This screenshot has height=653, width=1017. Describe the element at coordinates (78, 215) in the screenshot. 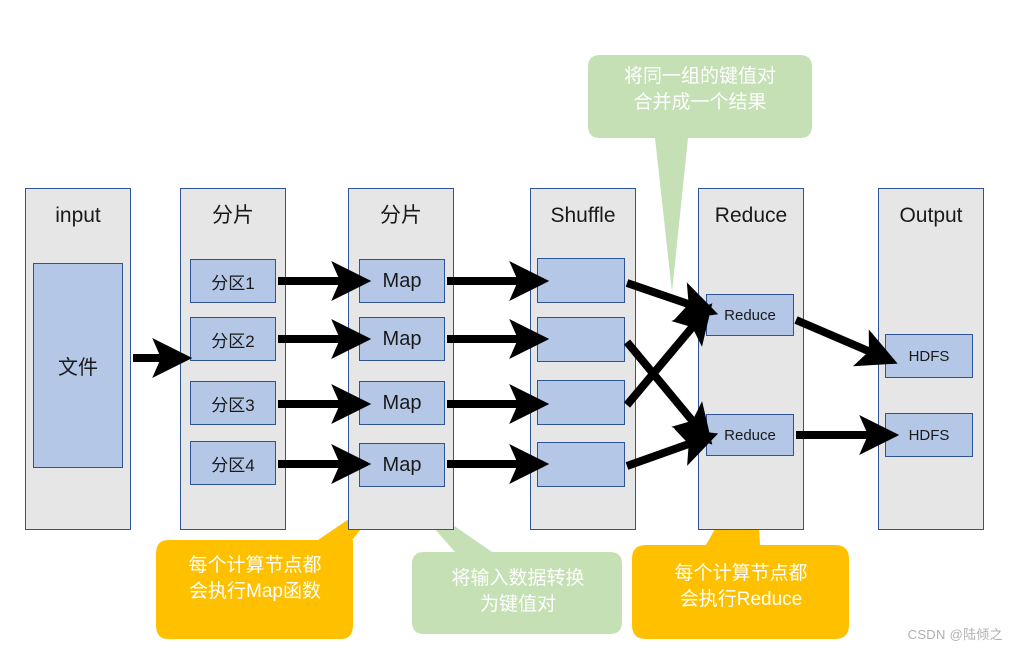

I see `column-title-input: input` at that location.